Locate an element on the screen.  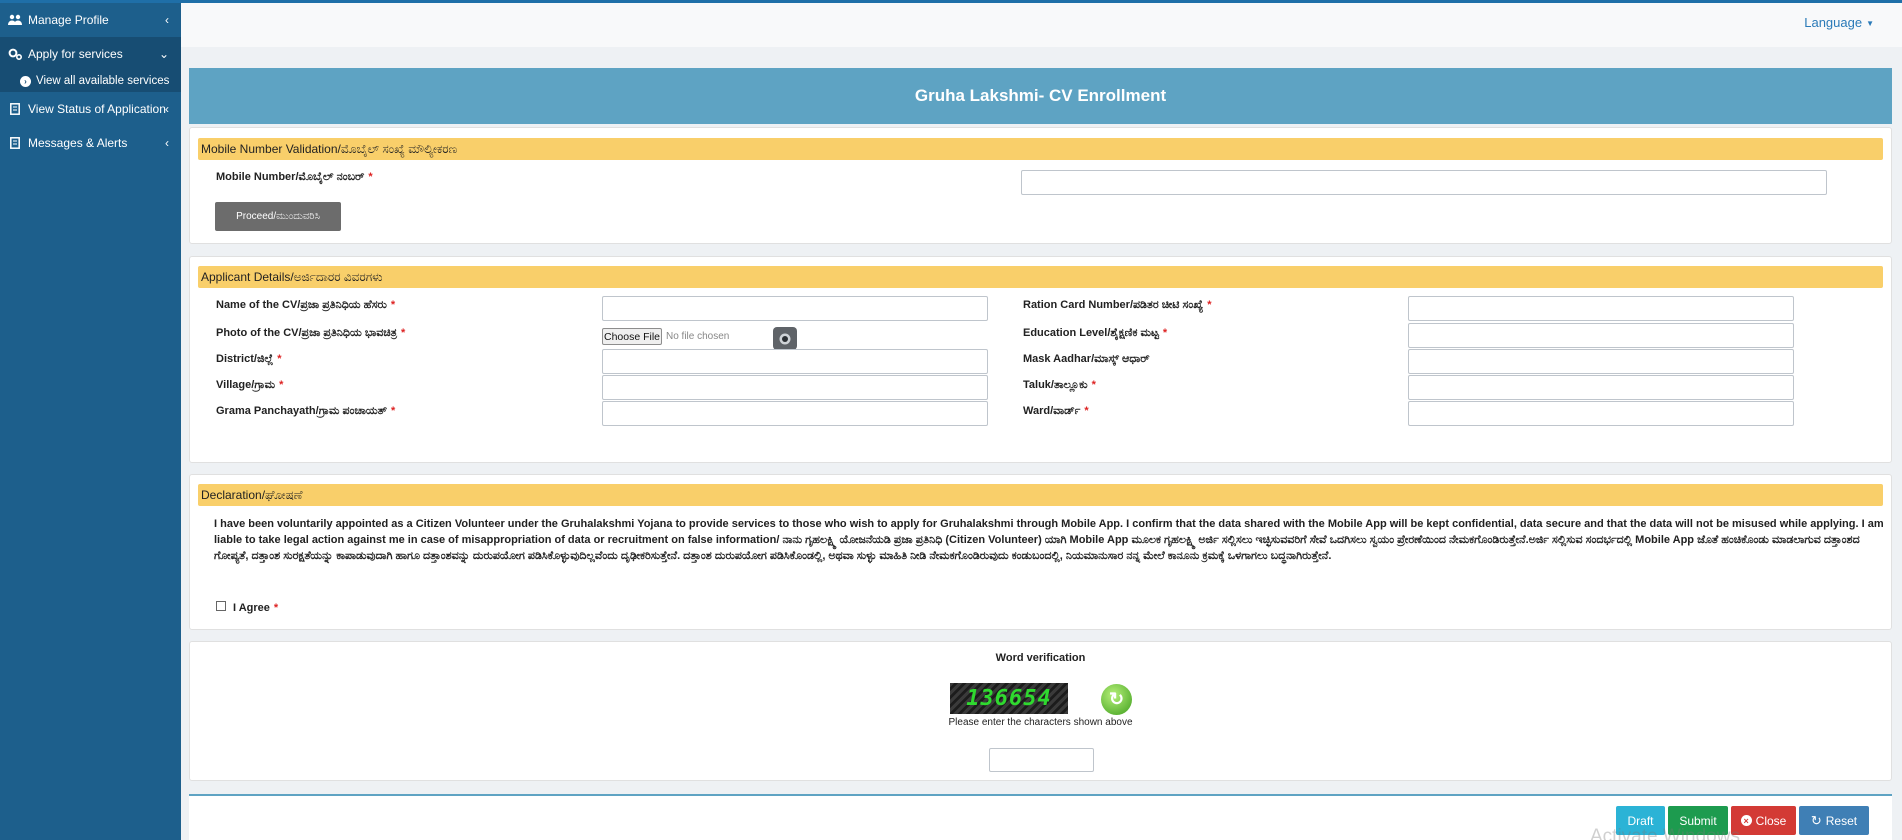
sidebar-item-messages-alerts: Messages & Alerts ‹ is located at coordinates (90, 143).